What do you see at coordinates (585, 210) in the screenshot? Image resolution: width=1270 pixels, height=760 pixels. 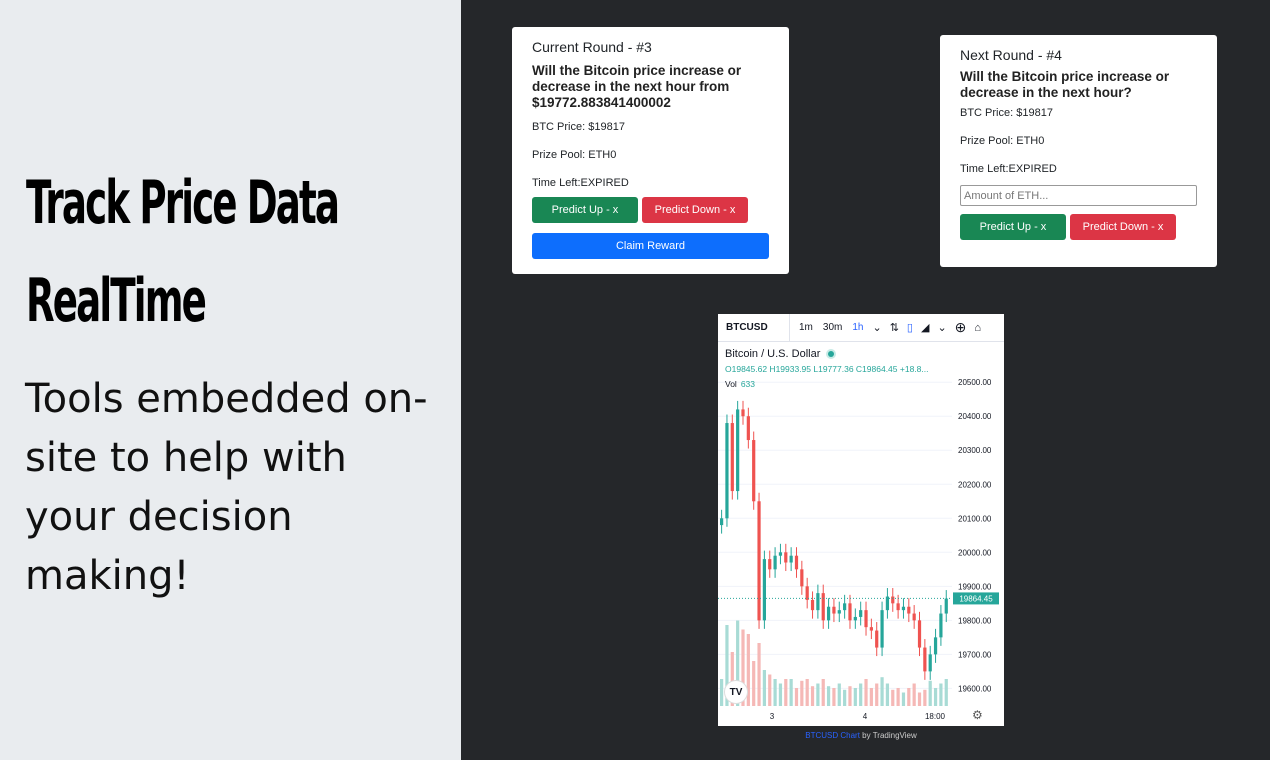 I see `current-predict-up-button: Predict Up - x` at bounding box center [585, 210].